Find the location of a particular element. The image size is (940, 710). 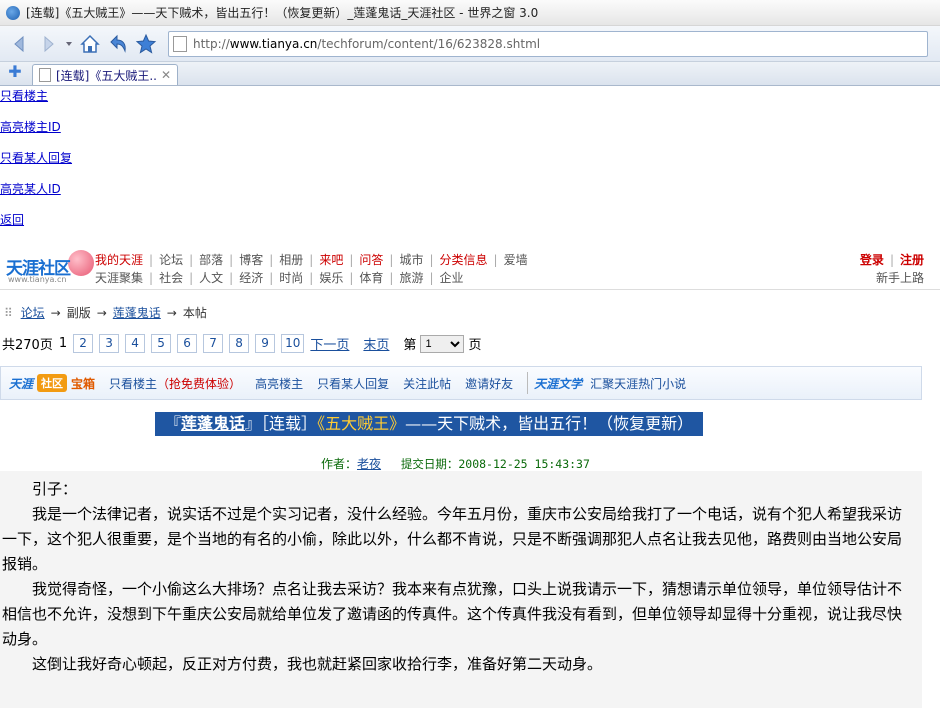

tab-close-icon: ✕ is located at coordinates (166, 75).